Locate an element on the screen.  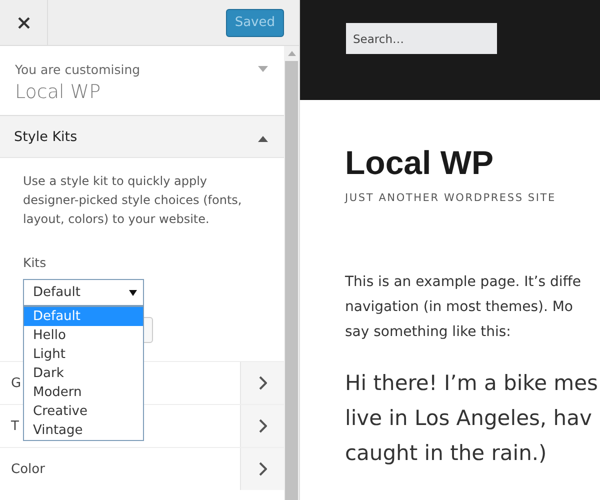
close-icon is located at coordinates (24, 22).